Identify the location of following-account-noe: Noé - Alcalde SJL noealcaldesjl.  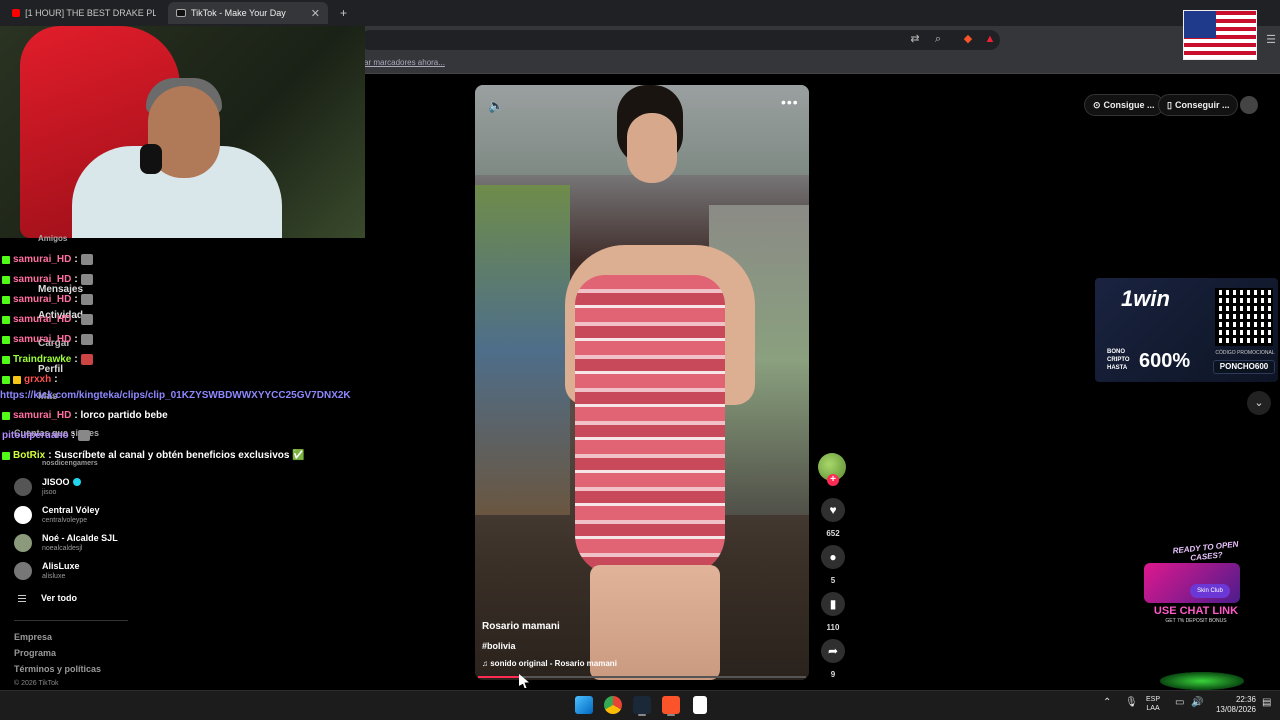
(66, 542).